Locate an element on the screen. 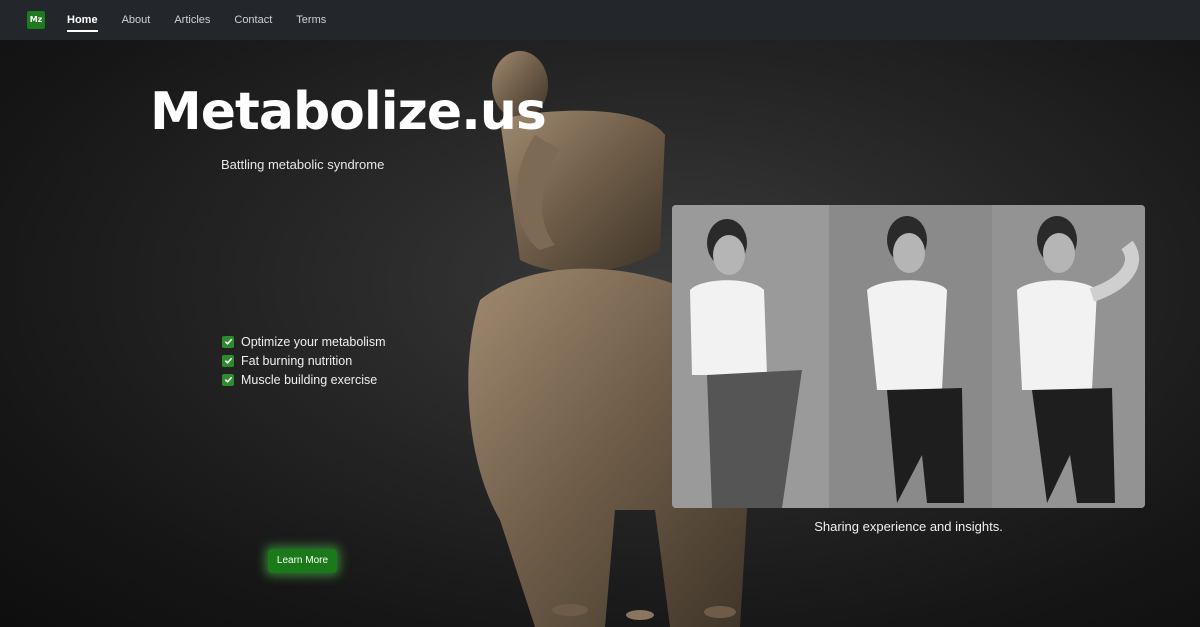 The width and height of the screenshot is (1200, 627). feature-label: Fat burning nutrition is located at coordinates (297, 360).